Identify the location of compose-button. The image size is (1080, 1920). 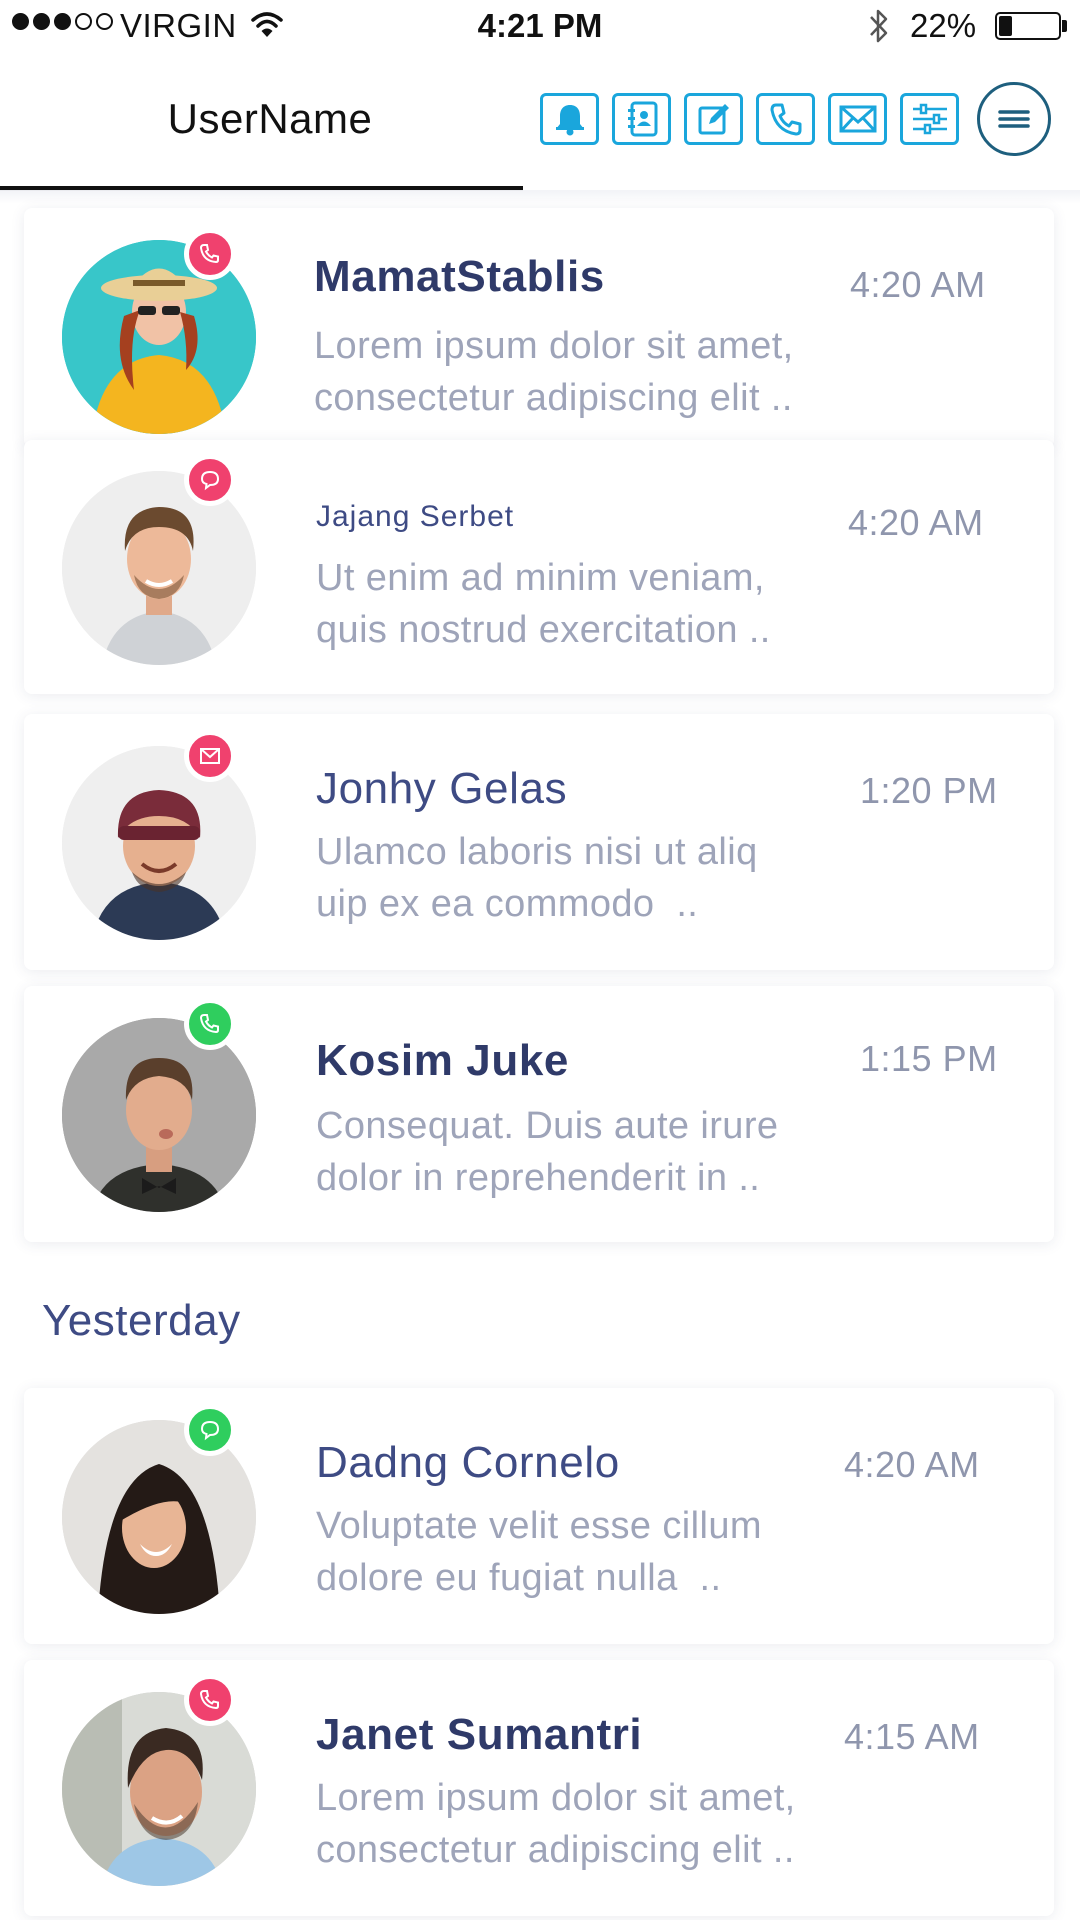
(713, 119).